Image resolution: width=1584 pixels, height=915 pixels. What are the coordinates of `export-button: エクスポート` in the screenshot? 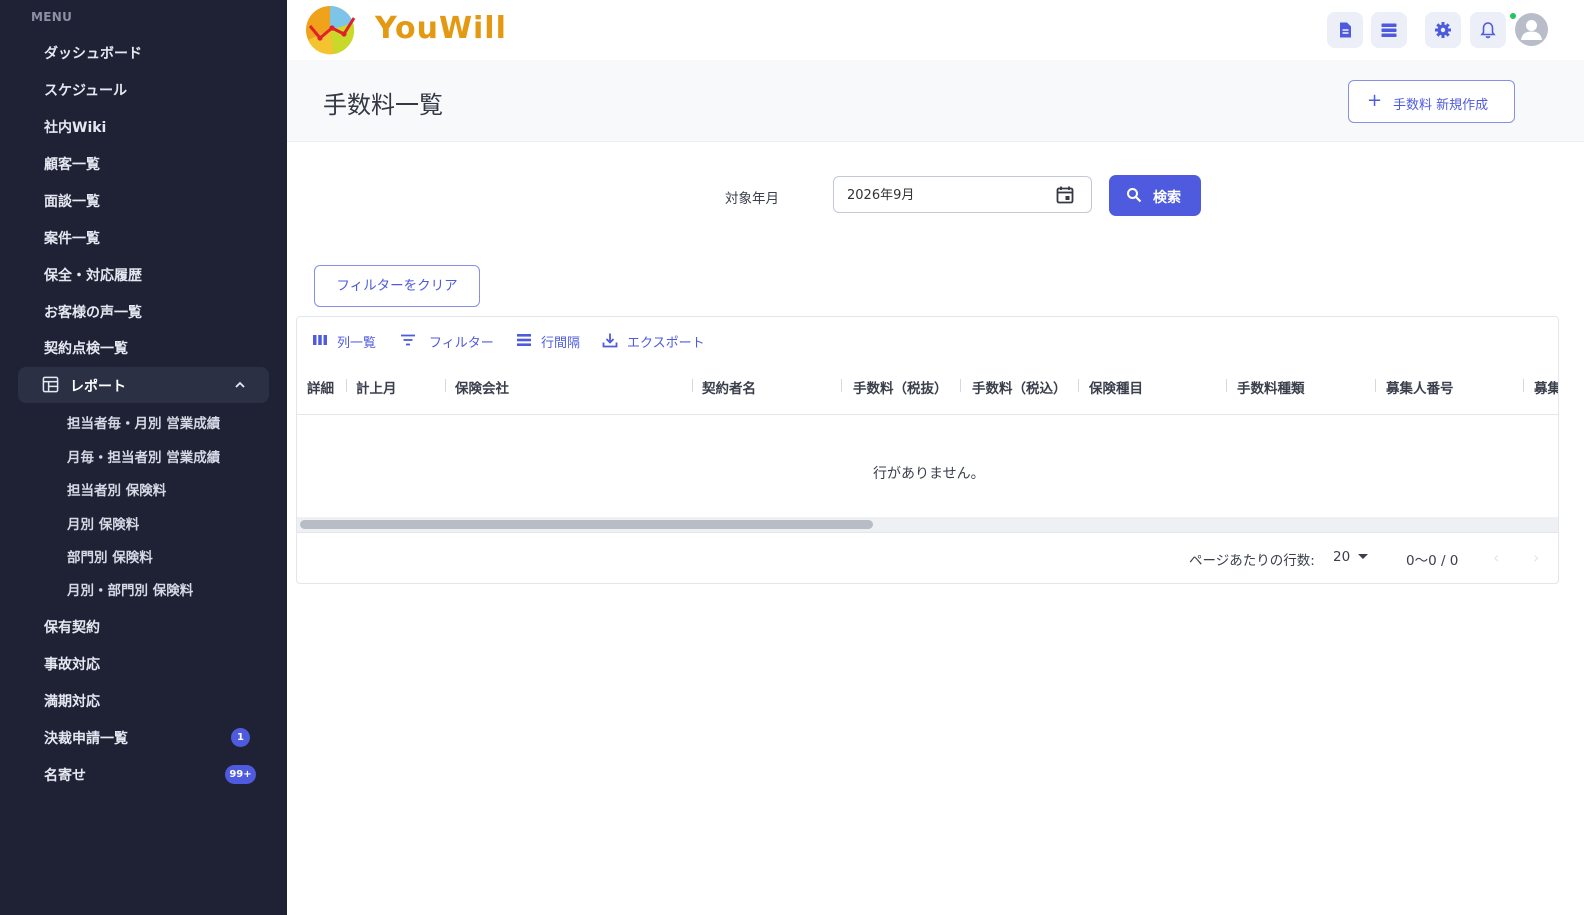 It's located at (655, 340).